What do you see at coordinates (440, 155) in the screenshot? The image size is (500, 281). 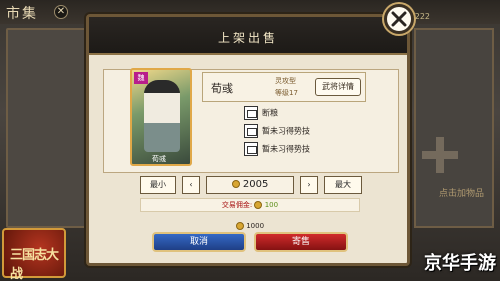 I see `add-item-plus-icon` at bounding box center [440, 155].